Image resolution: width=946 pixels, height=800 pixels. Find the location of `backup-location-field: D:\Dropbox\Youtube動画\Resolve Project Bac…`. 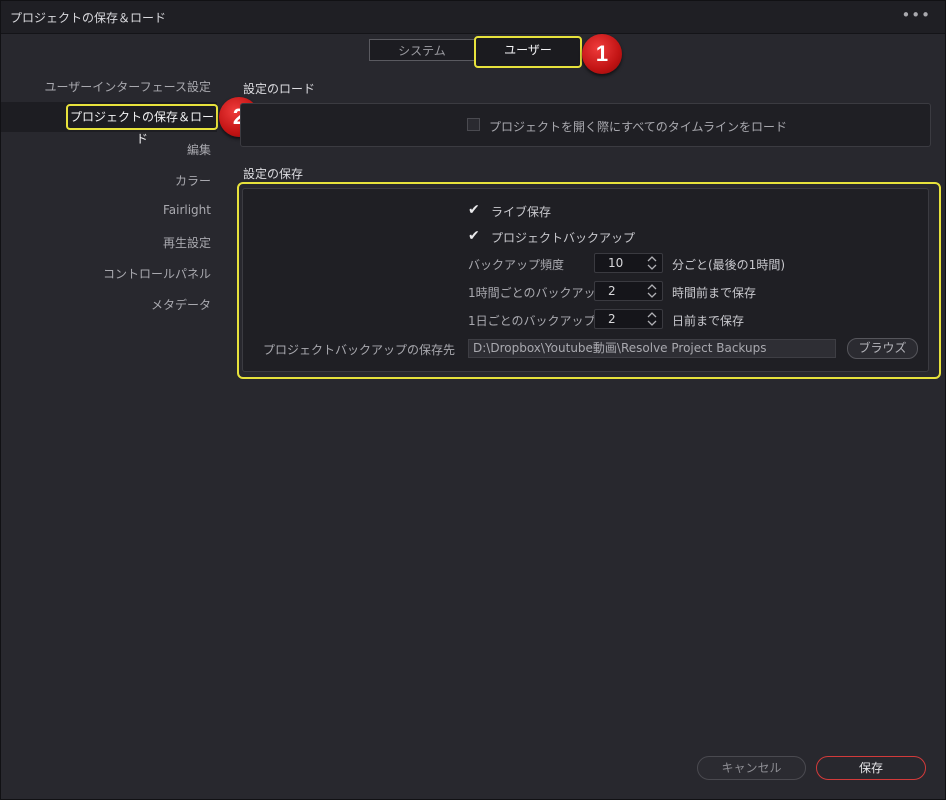

backup-location-field: D:\Dropbox\Youtube動画\Resolve Project Bac… is located at coordinates (652, 348).